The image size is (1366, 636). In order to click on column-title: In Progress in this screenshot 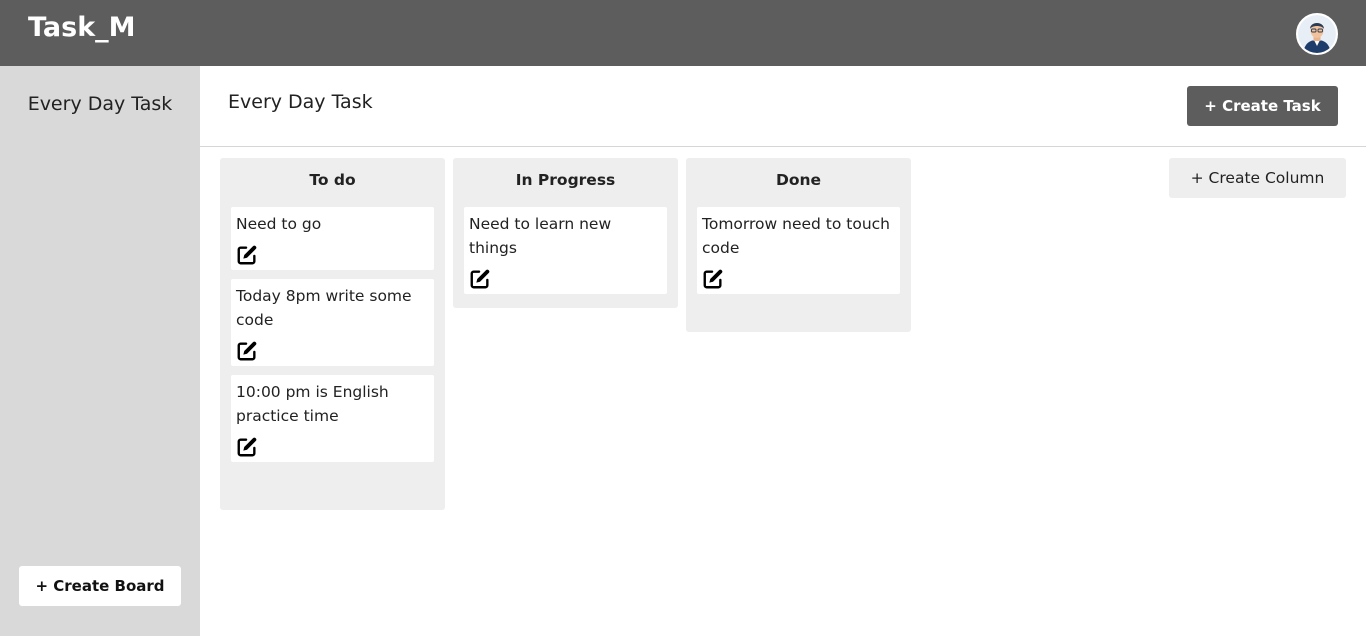, I will do `click(565, 180)`.